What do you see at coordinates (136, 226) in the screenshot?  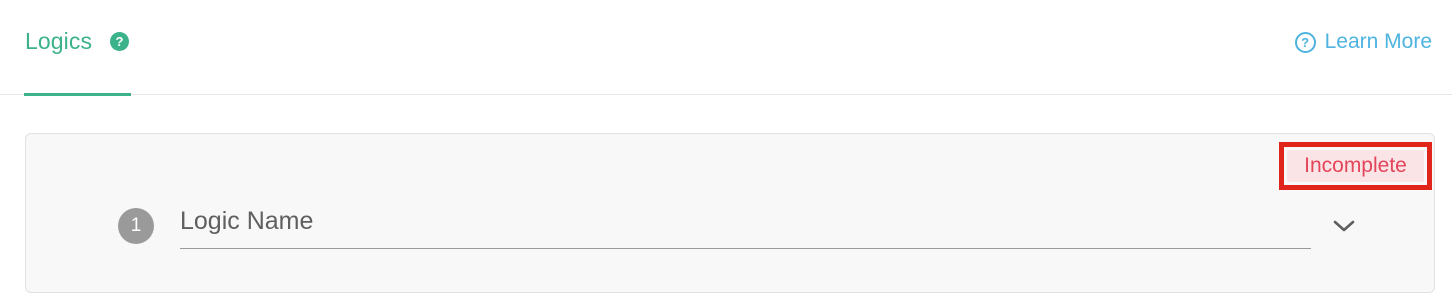 I see `step-number-badge: 1` at bounding box center [136, 226].